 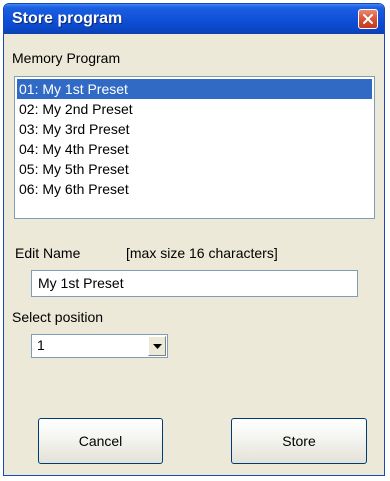 What do you see at coordinates (99, 346) in the screenshot?
I see `position-select: 1` at bounding box center [99, 346].